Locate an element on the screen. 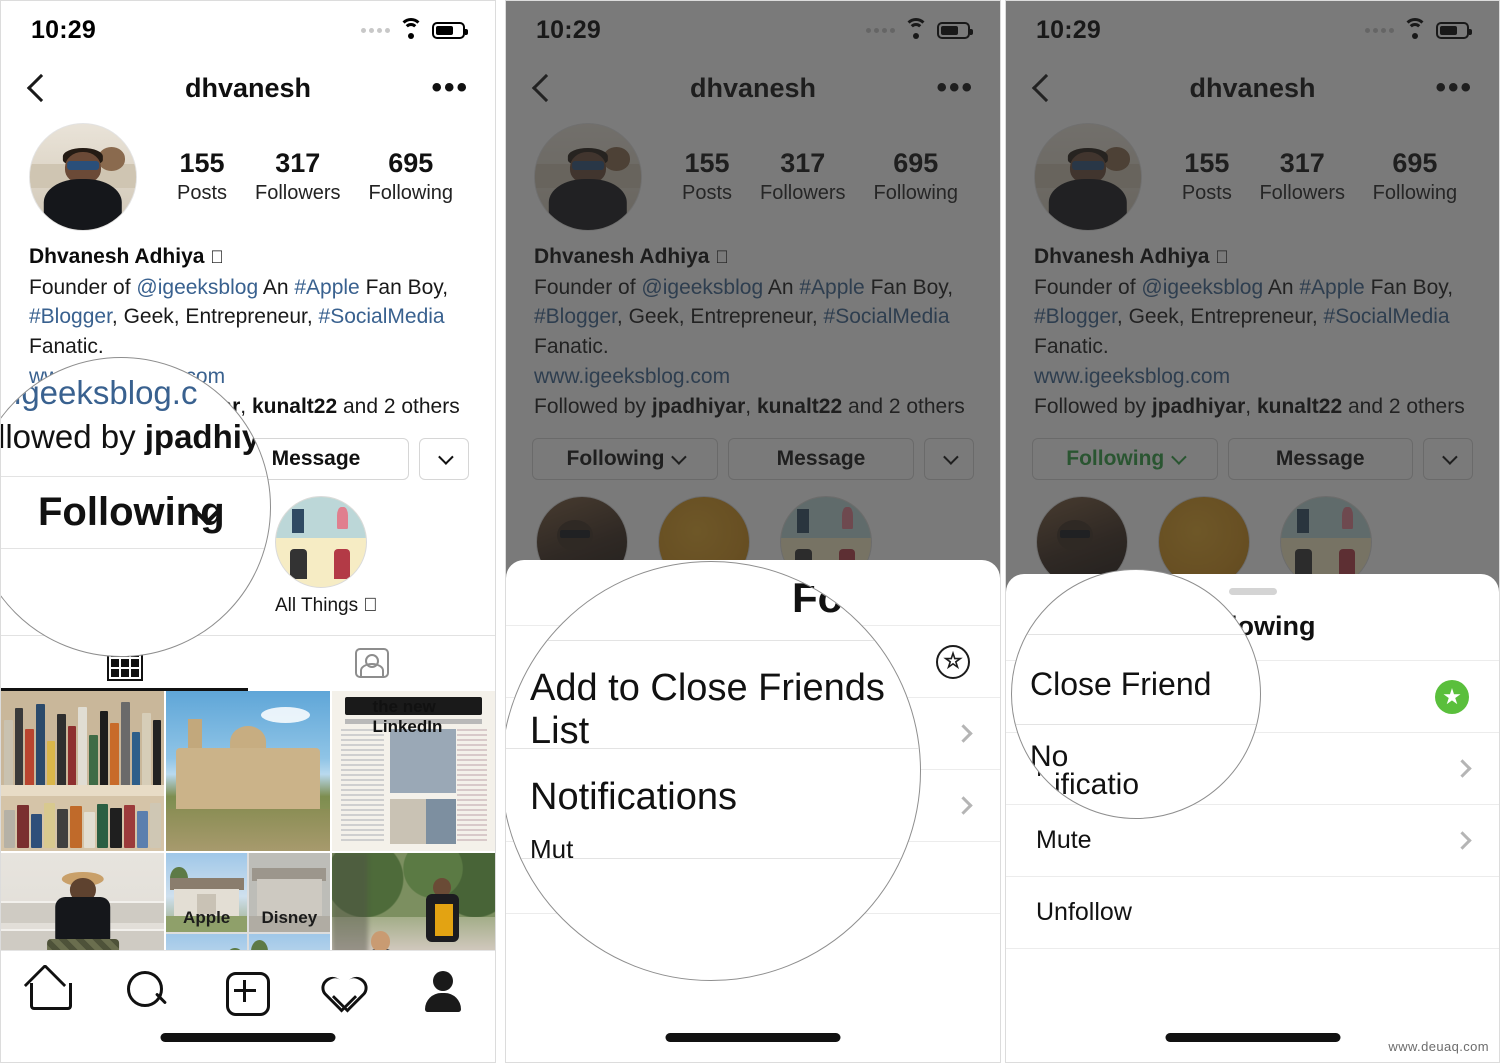  grid-post-books is located at coordinates (83, 770).